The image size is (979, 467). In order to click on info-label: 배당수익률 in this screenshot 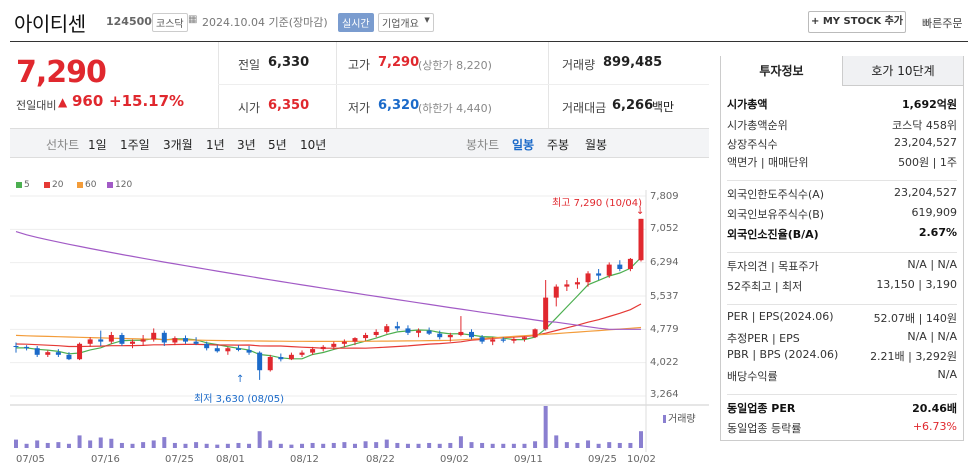, I will do `click(752, 376)`.